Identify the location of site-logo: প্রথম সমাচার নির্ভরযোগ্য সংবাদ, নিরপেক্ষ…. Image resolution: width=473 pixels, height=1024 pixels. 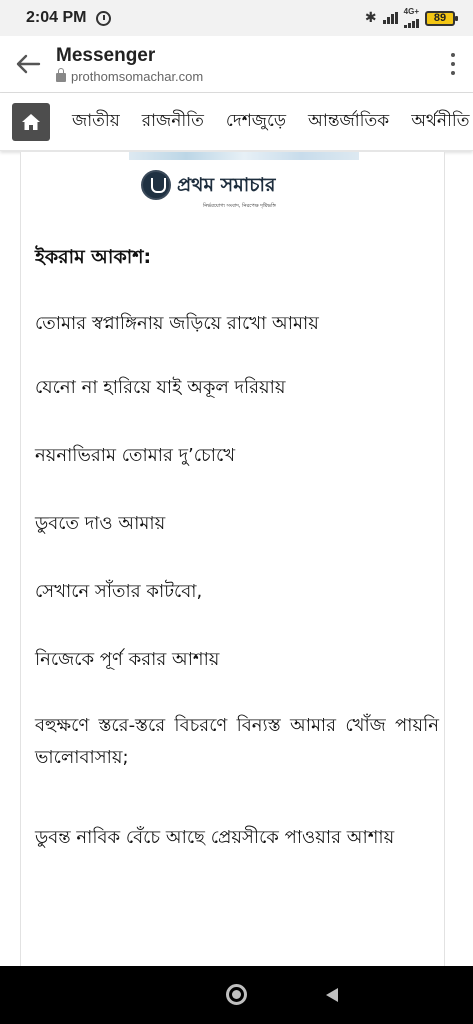
(241, 192).